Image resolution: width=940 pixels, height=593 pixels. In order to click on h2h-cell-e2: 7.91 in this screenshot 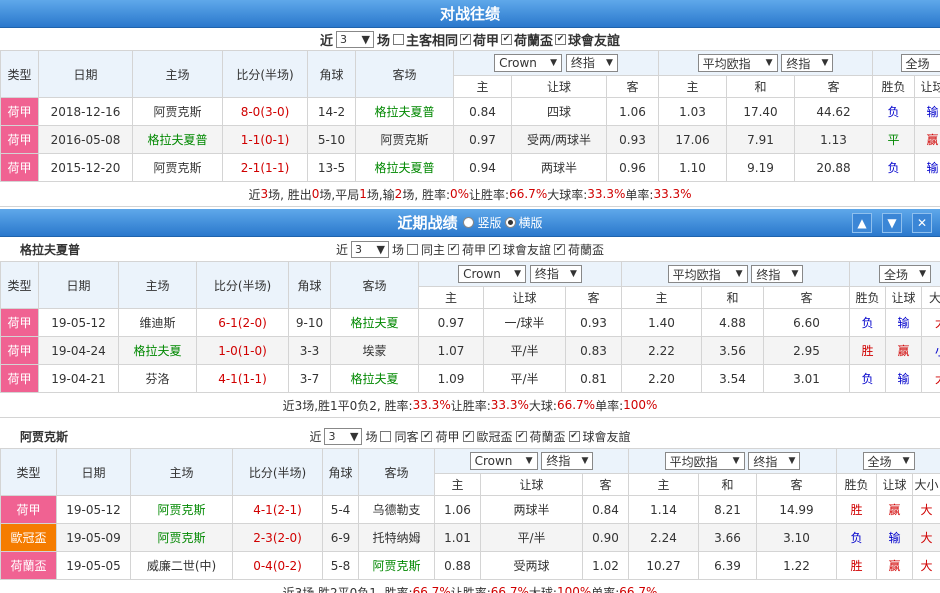, I will do `click(760, 139)`.